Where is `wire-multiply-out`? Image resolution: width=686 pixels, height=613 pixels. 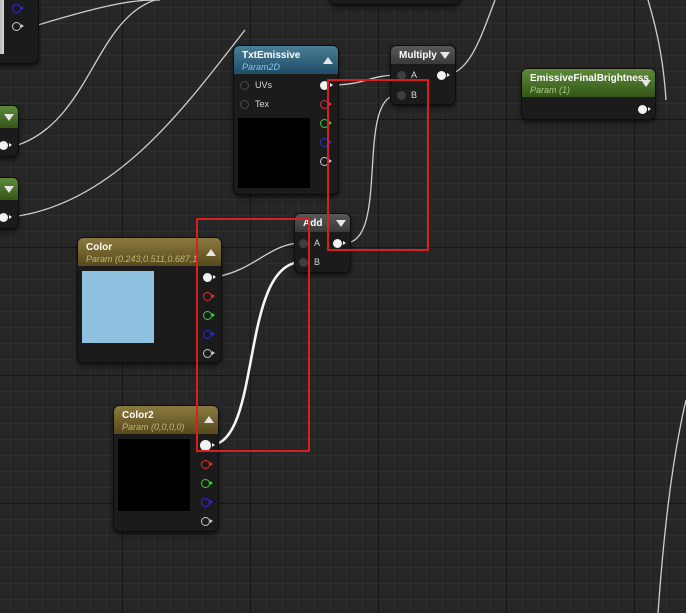
wire-multiply-out is located at coordinates (471, 38).